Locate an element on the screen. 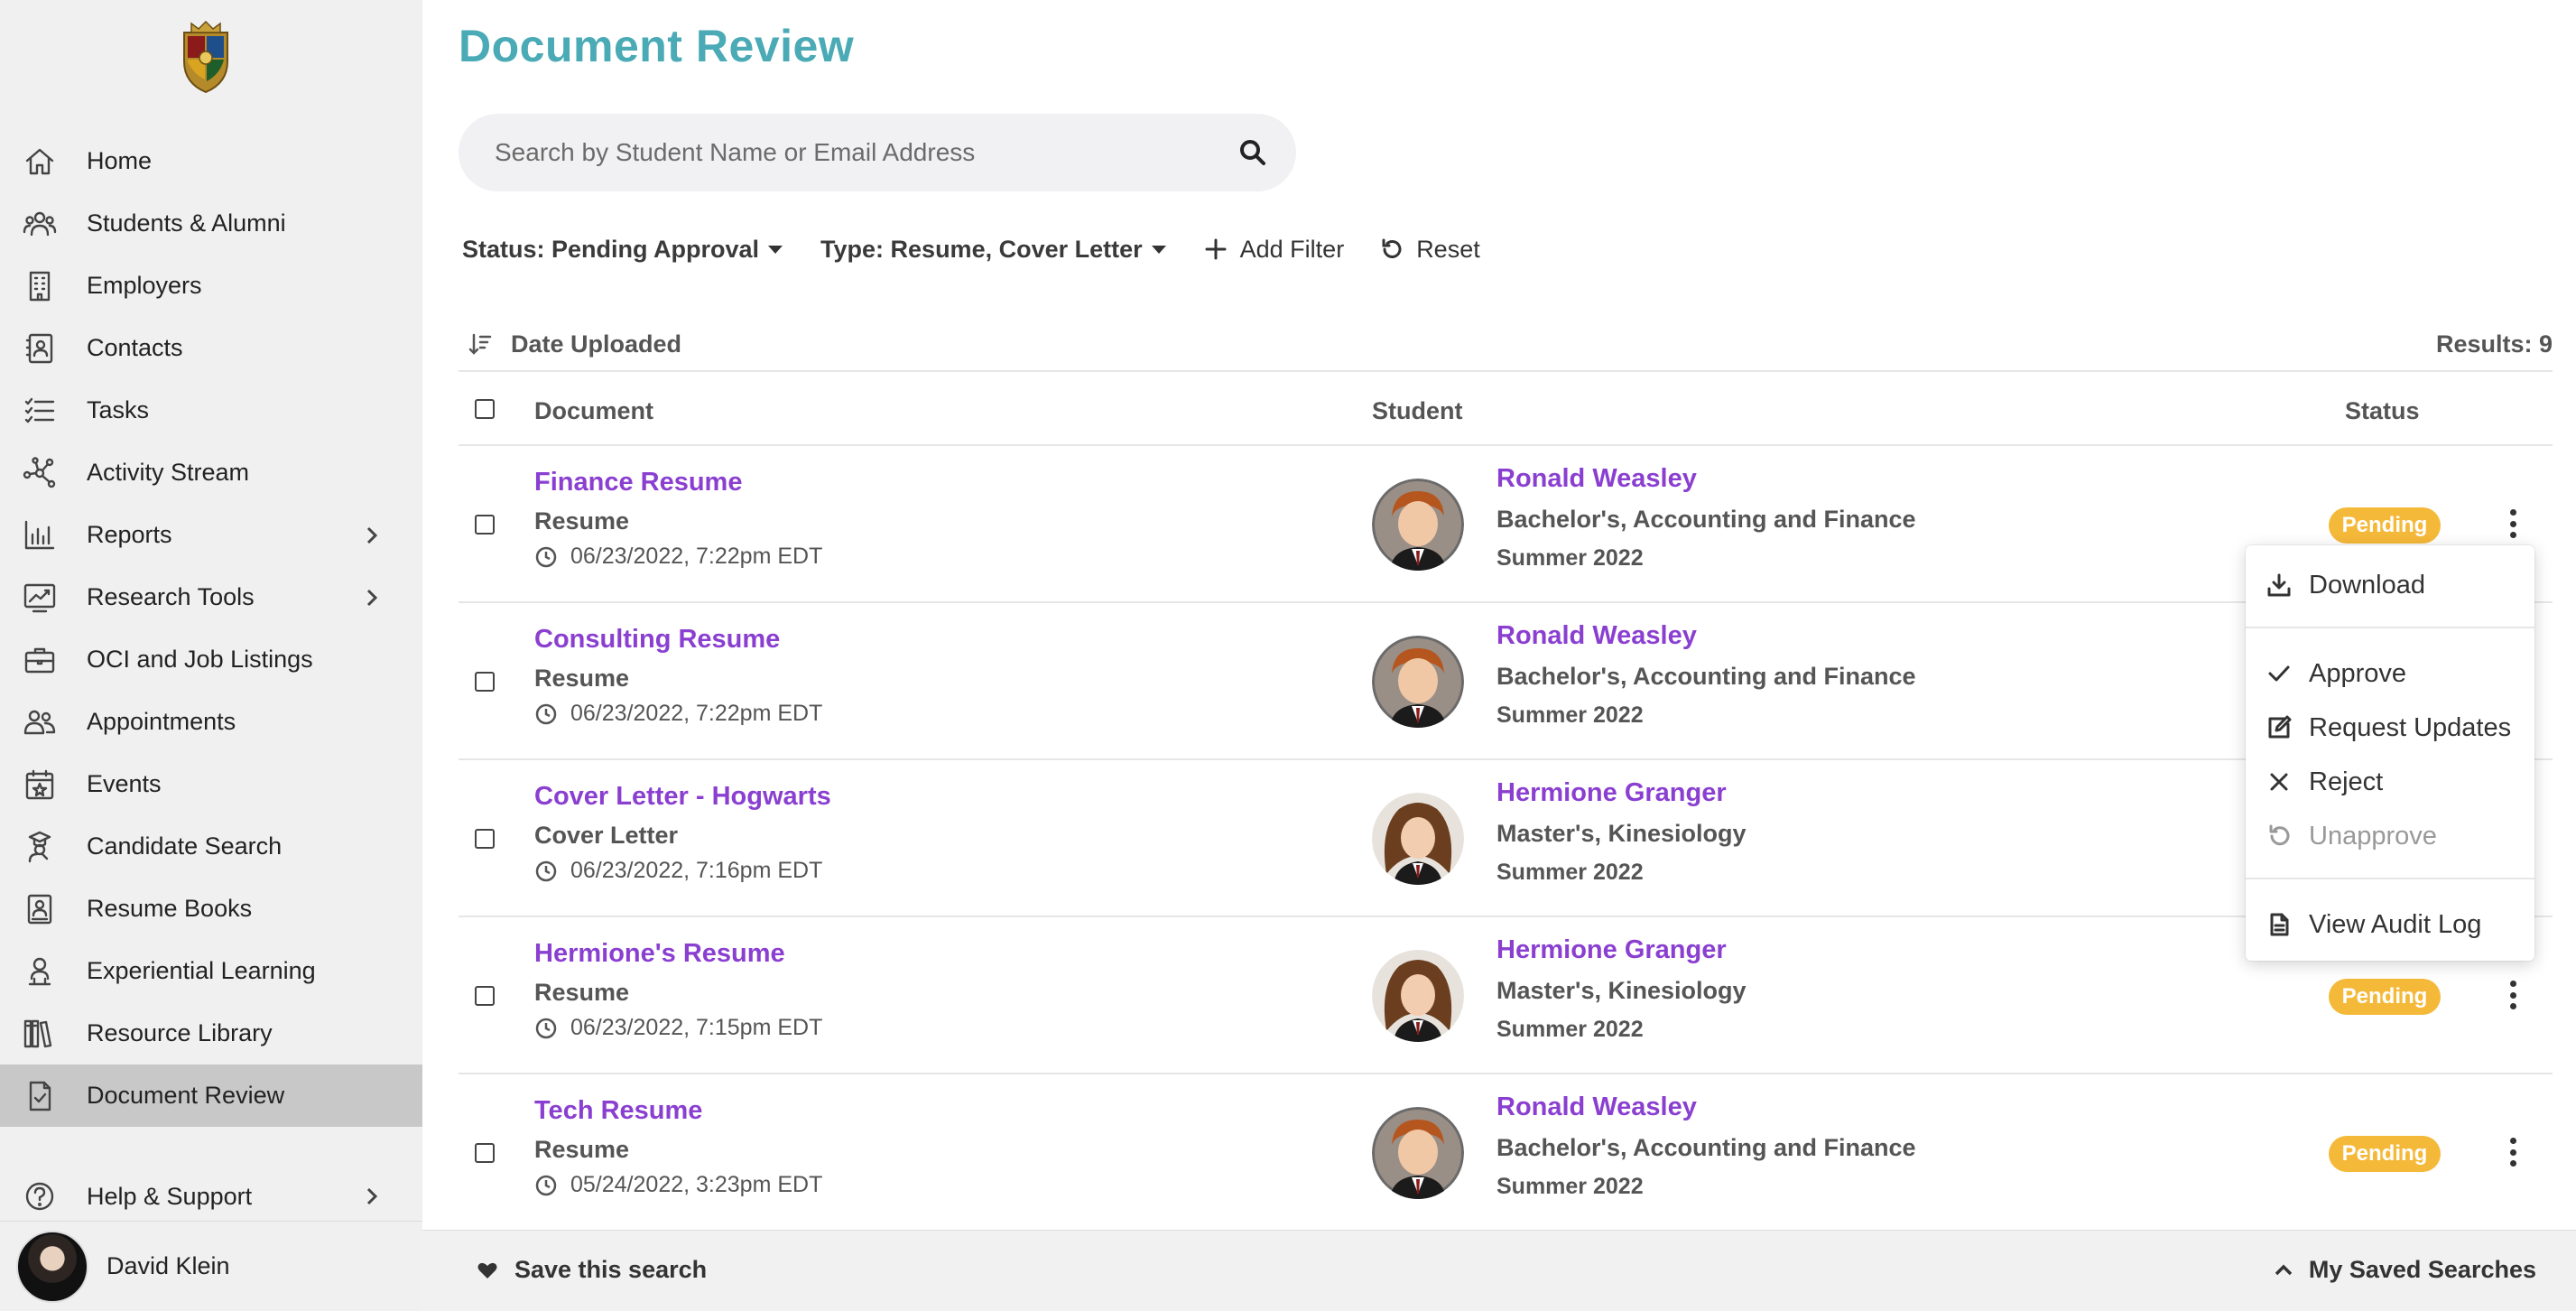 This screenshot has width=2576, height=1311. sort-icon is located at coordinates (480, 344).